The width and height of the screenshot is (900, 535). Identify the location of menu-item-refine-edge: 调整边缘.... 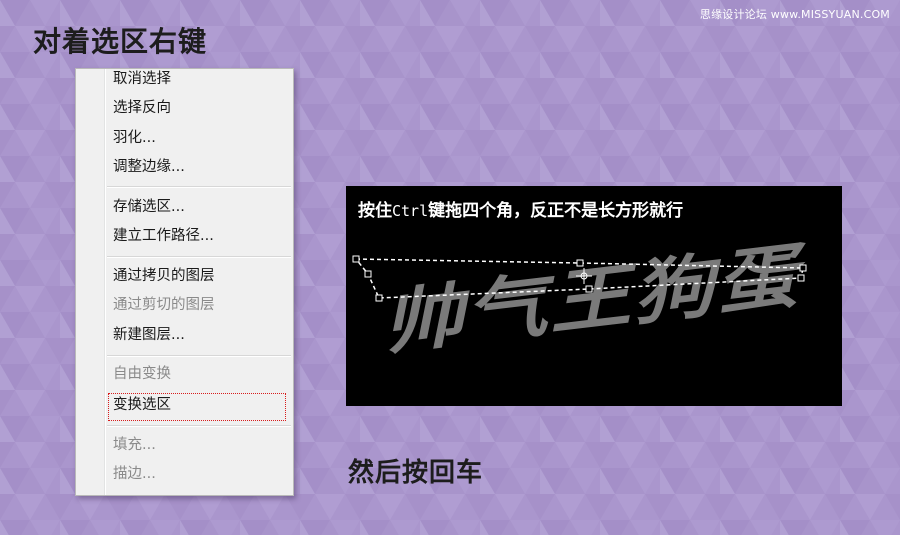
(149, 167).